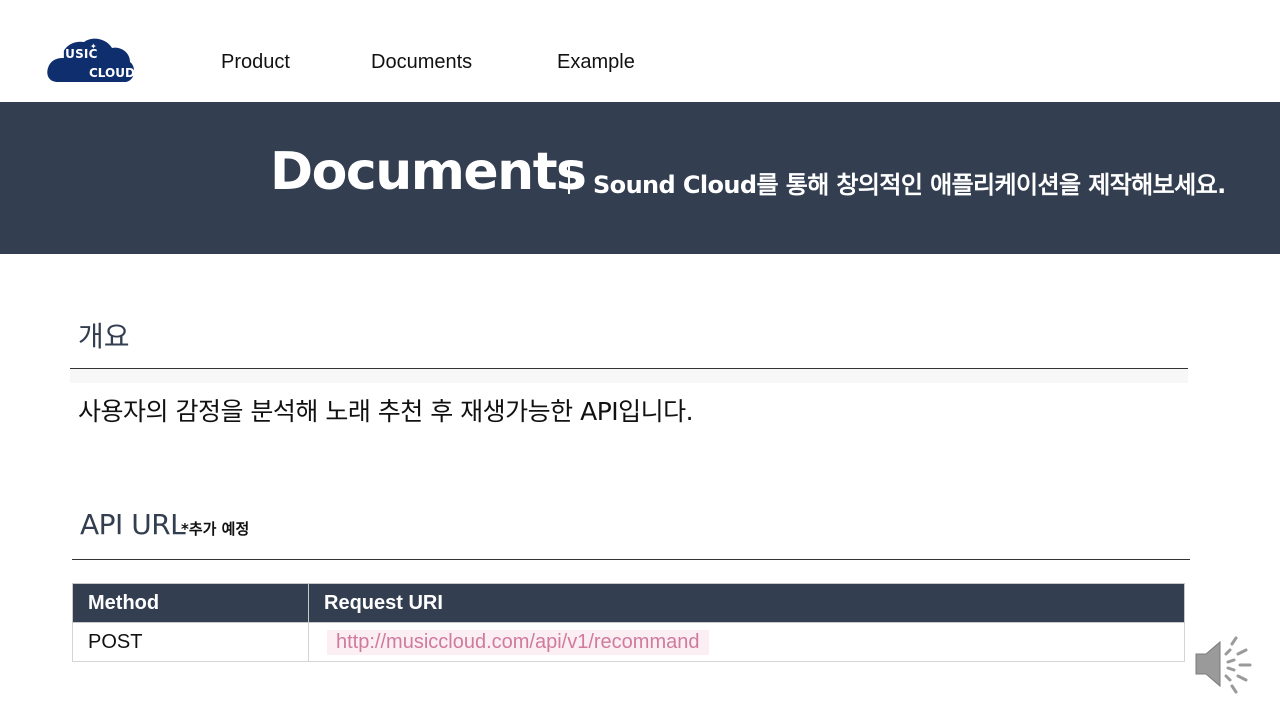 This screenshot has height=720, width=1280. I want to click on logo-text-cloud: CLOUD, so click(112, 73).